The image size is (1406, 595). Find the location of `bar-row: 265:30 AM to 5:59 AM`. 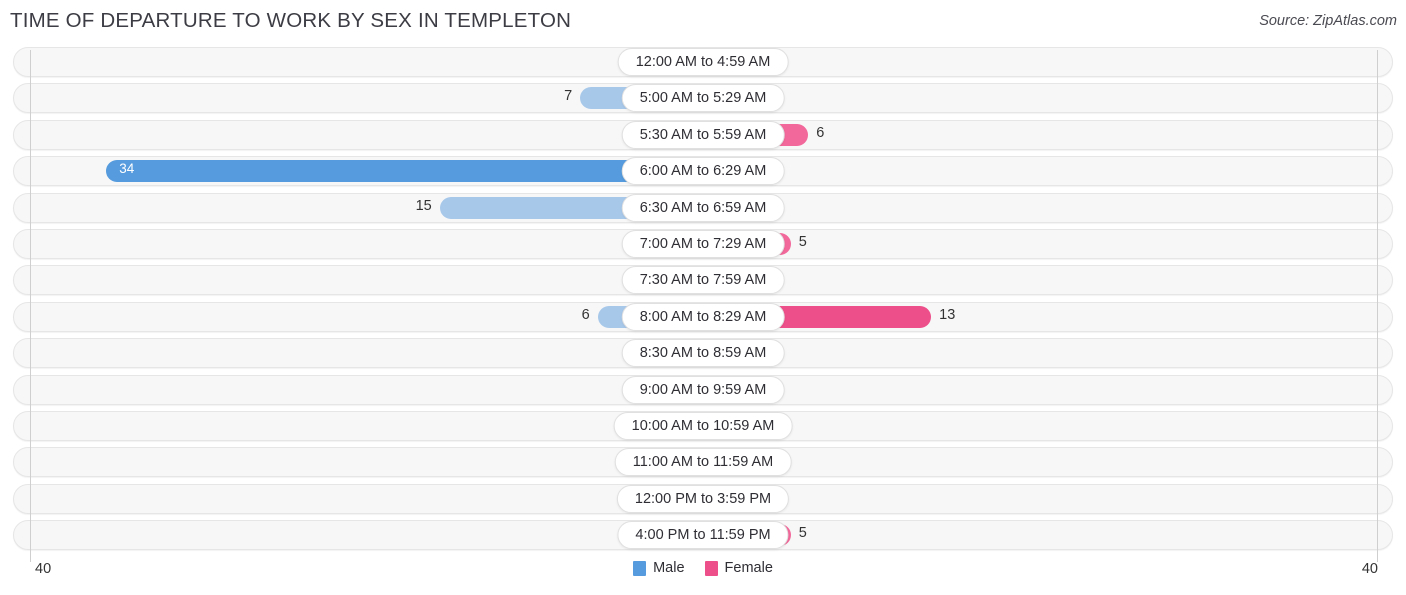

bar-row: 265:30 AM to 5:59 AM is located at coordinates (703, 135).